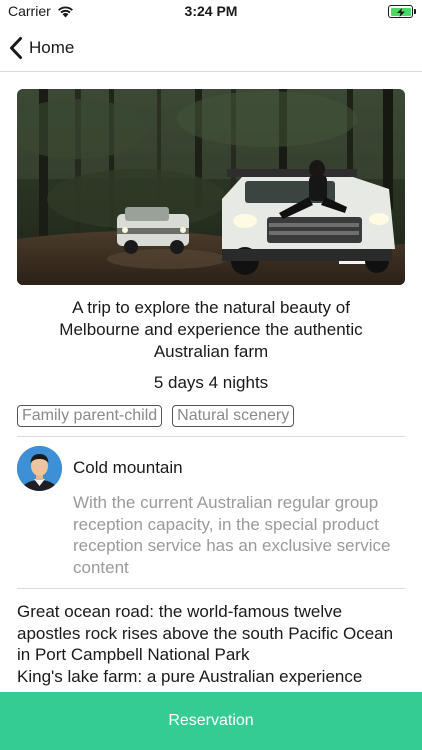  I want to click on trip-tags: Family parent-child Natural scenery, so click(156, 416).